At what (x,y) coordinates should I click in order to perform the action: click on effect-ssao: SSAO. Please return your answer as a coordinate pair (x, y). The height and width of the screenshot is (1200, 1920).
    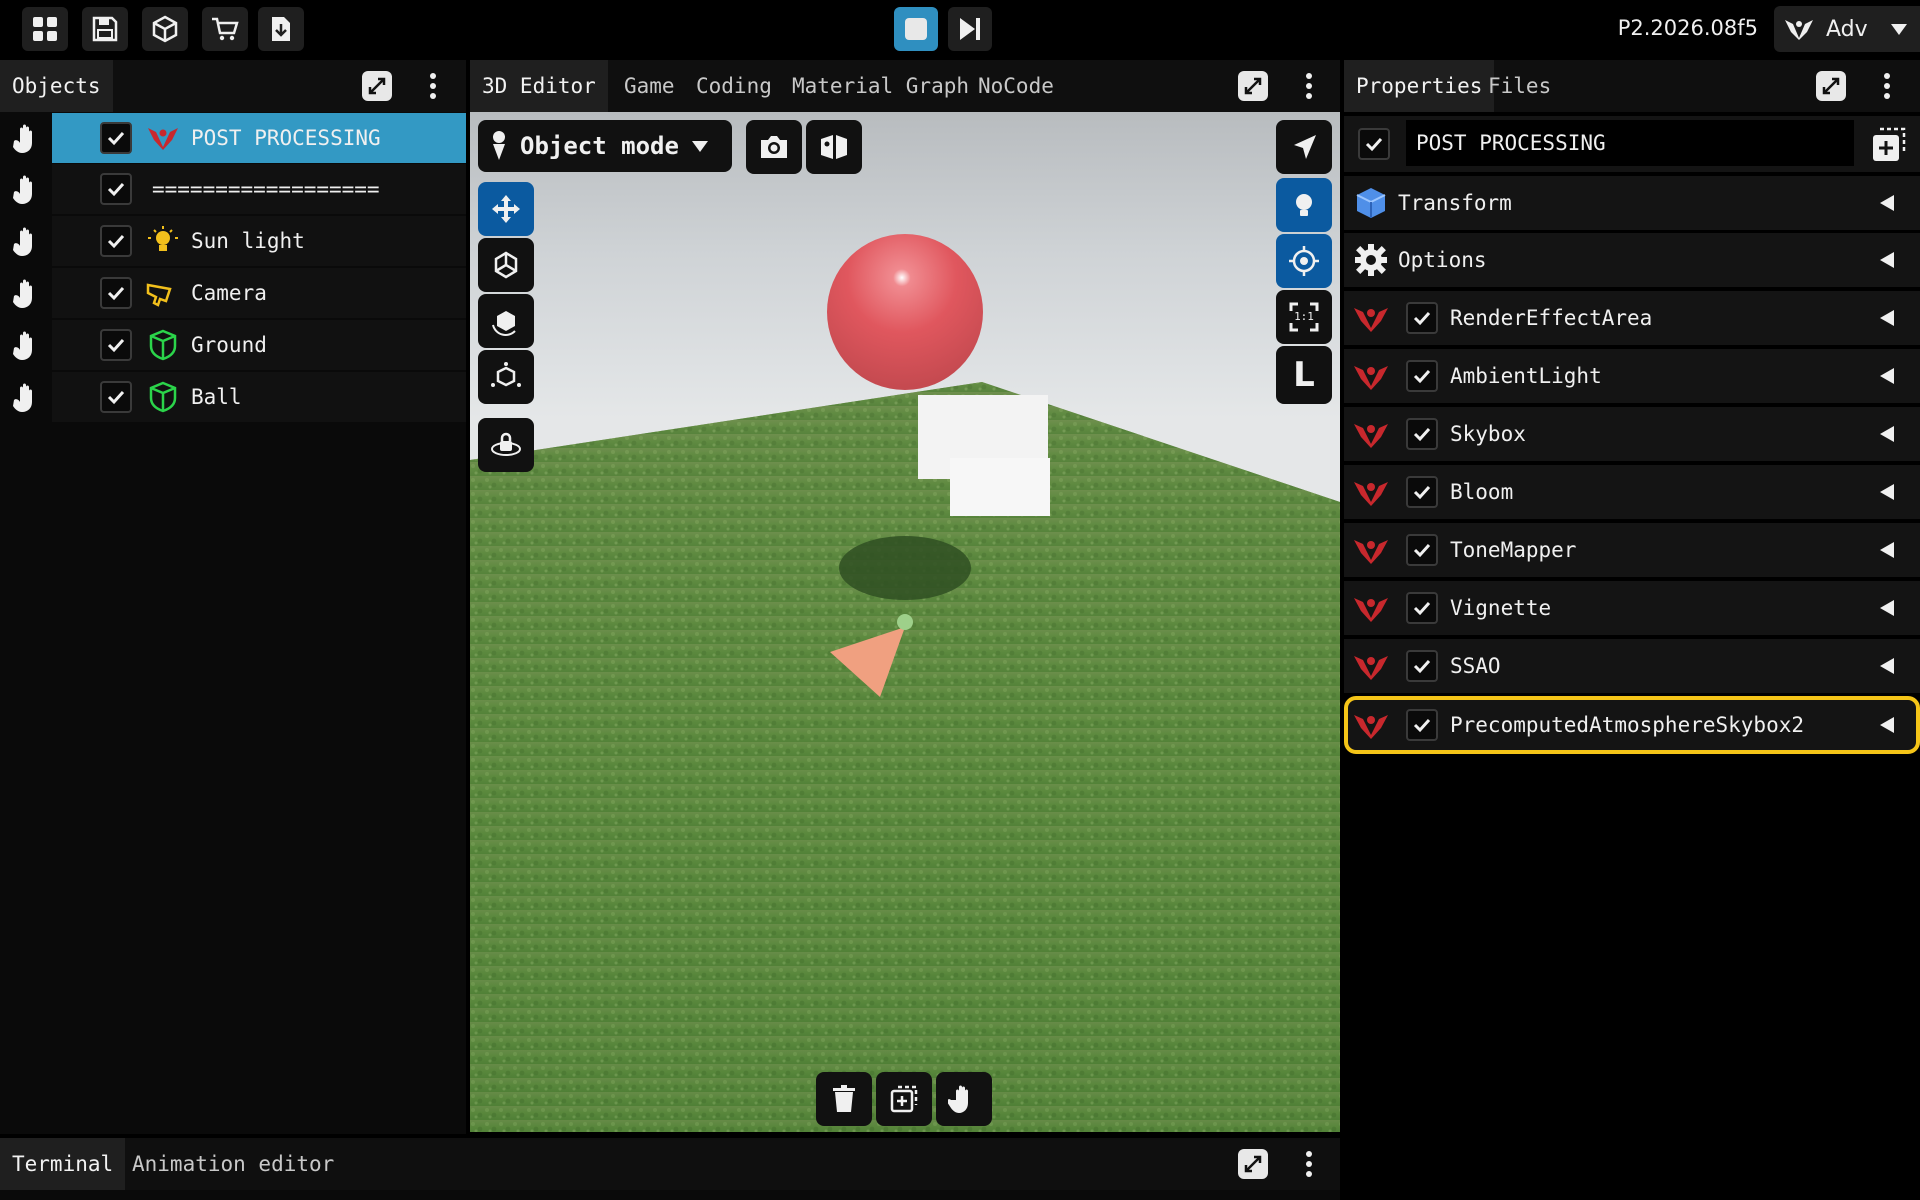
    Looking at the image, I should click on (1632, 666).